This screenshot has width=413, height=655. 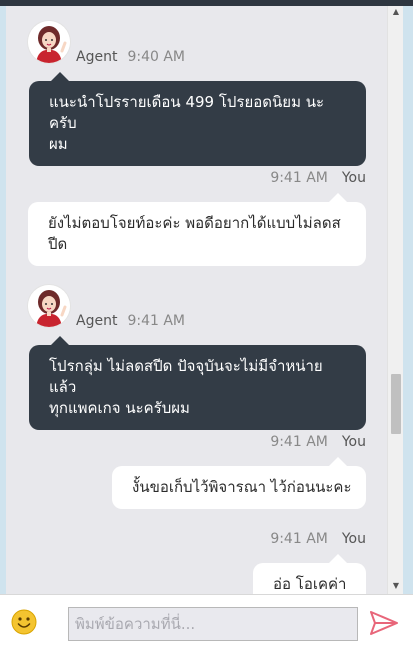 What do you see at coordinates (396, 404) in the screenshot?
I see `scroll-thumb` at bounding box center [396, 404].